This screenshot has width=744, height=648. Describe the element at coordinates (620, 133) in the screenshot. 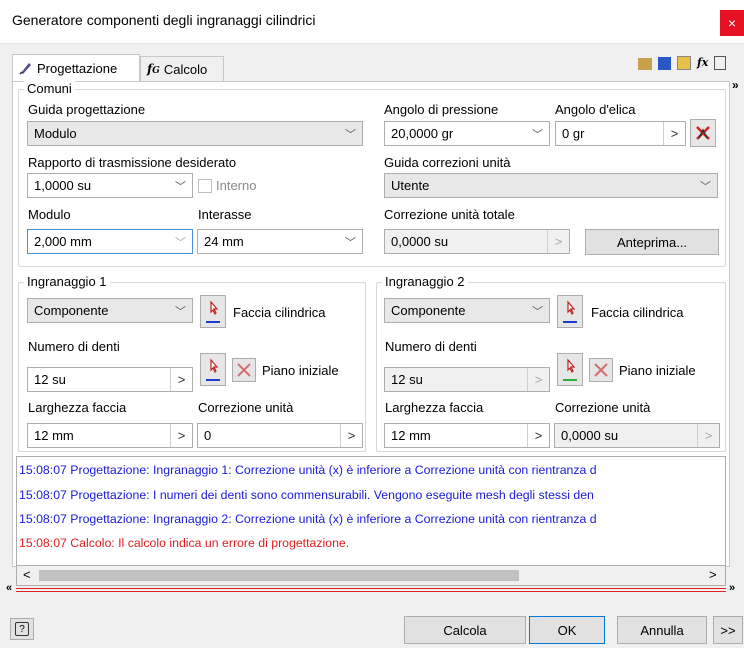

I see `helix-angle-input: 0 gr >` at that location.